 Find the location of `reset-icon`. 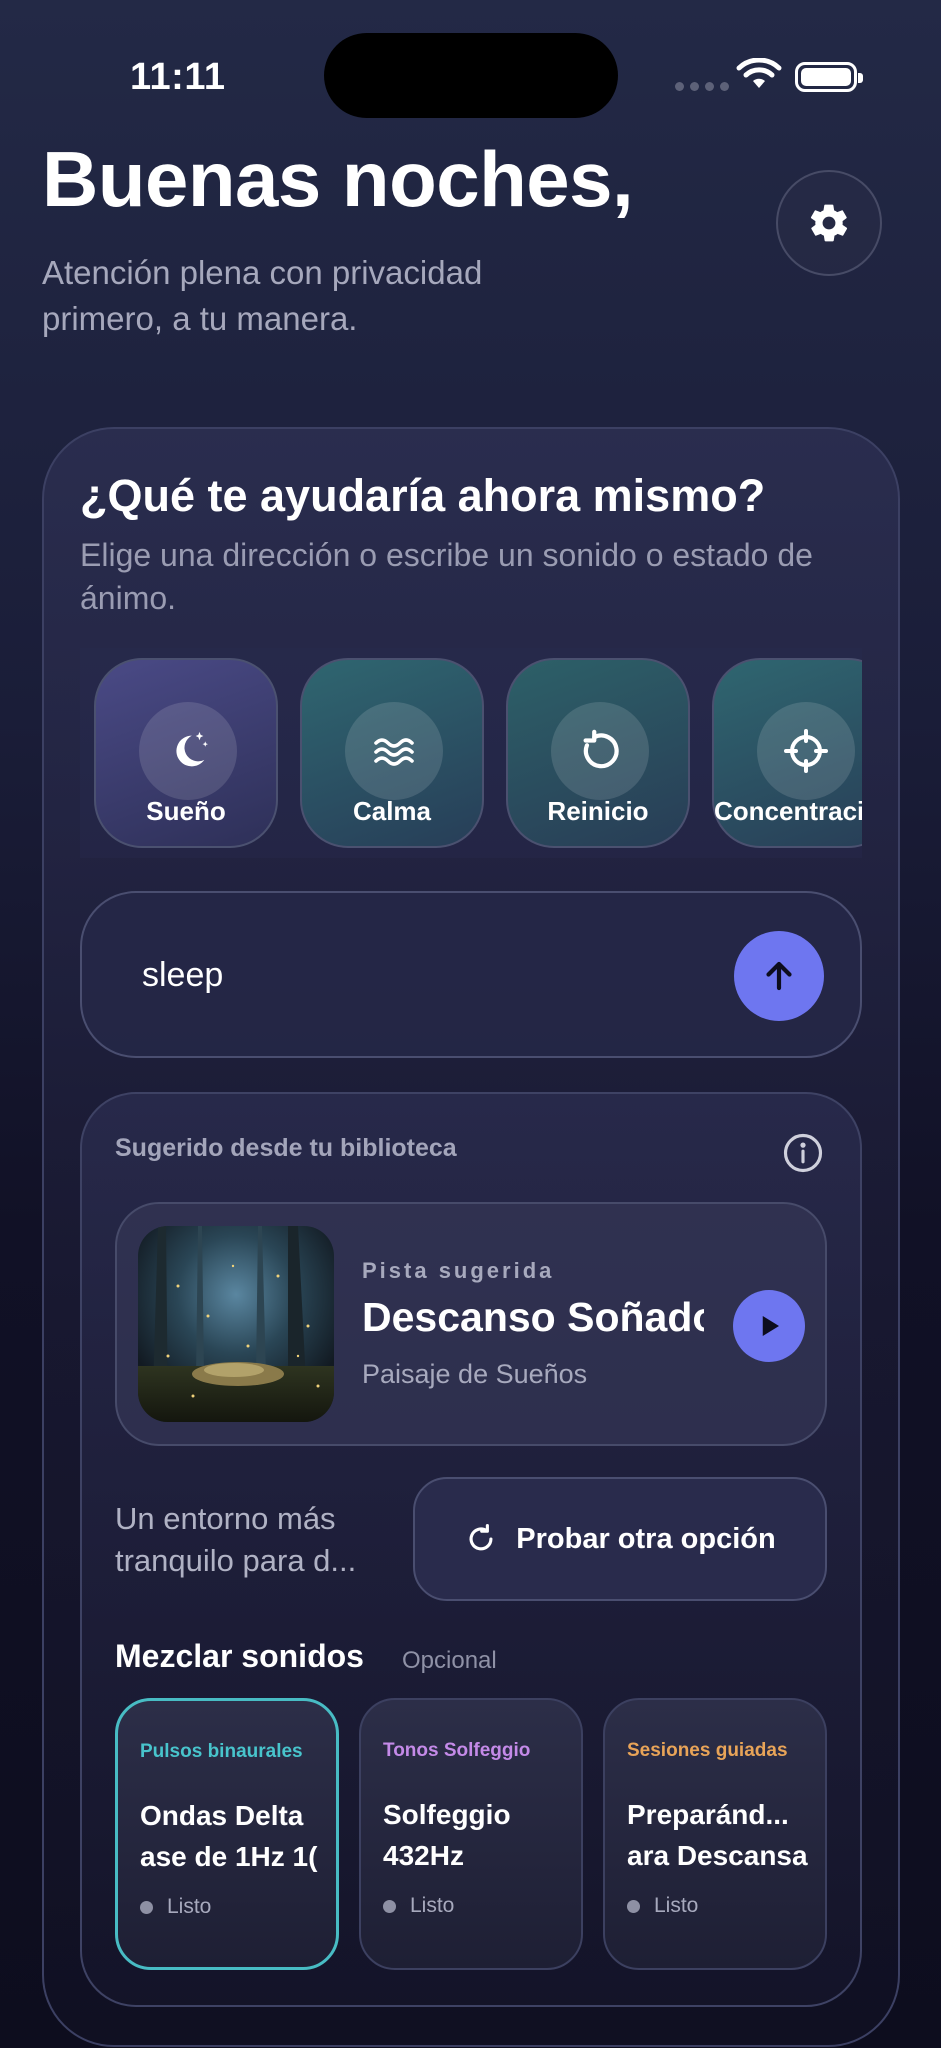

reset-icon is located at coordinates (600, 751).